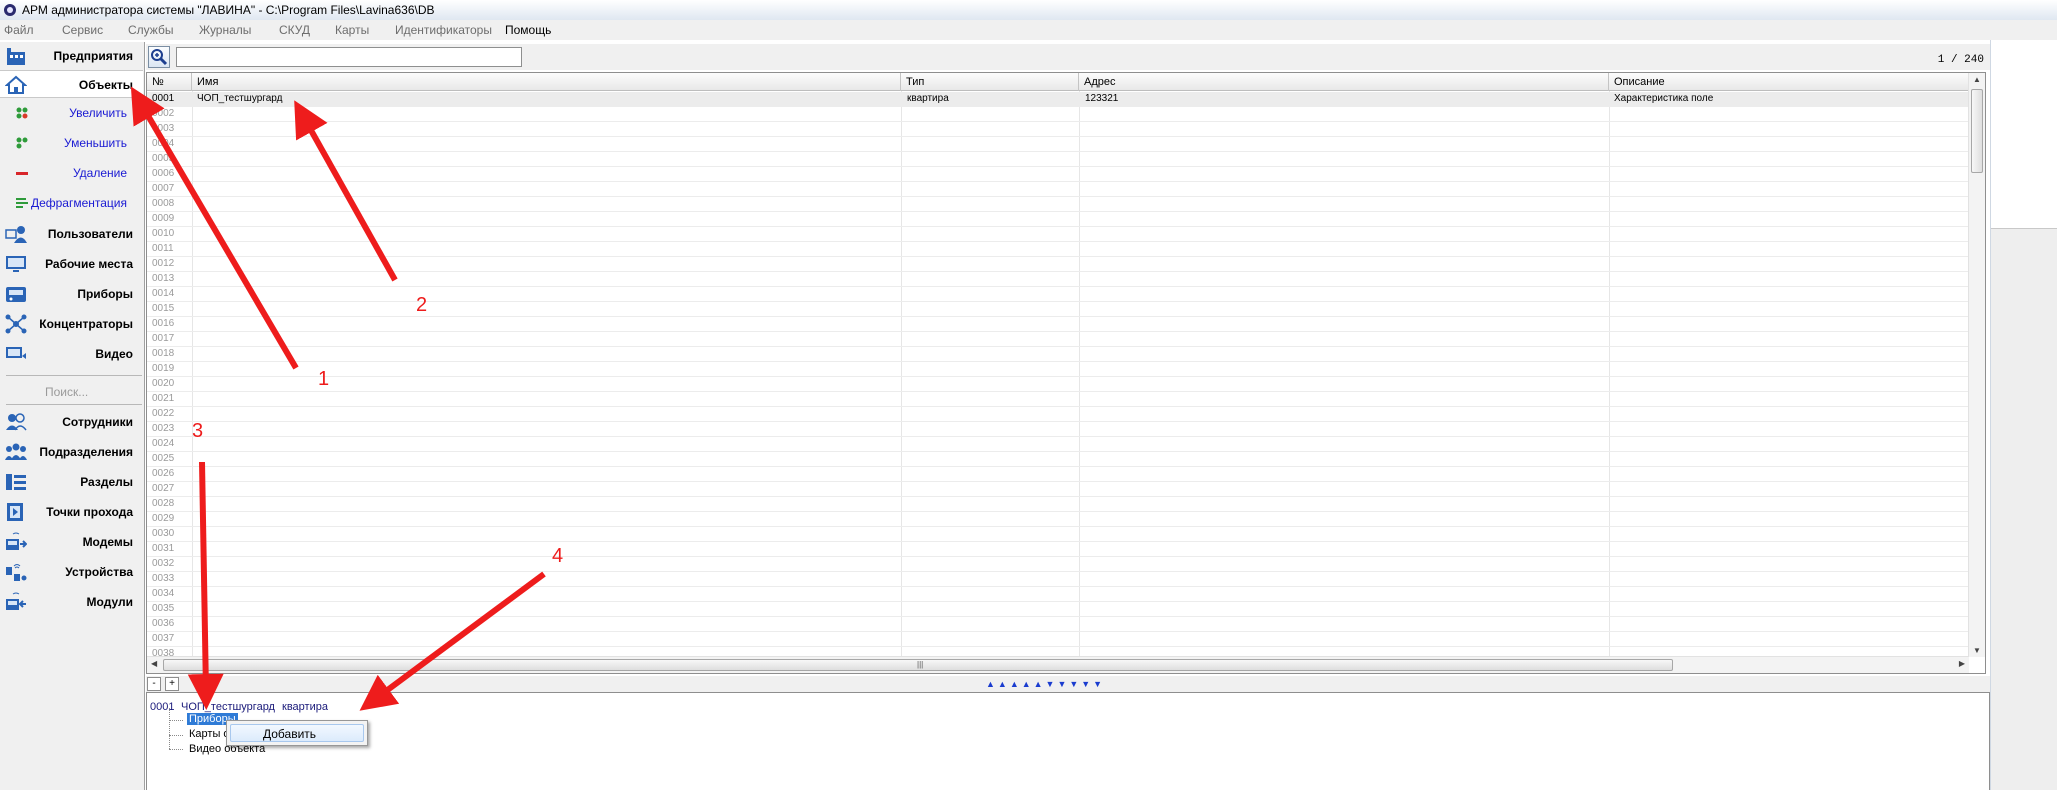 Image resolution: width=2057 pixels, height=790 pixels. I want to click on cell-name: ЧОП_тестшургард, so click(240, 98).